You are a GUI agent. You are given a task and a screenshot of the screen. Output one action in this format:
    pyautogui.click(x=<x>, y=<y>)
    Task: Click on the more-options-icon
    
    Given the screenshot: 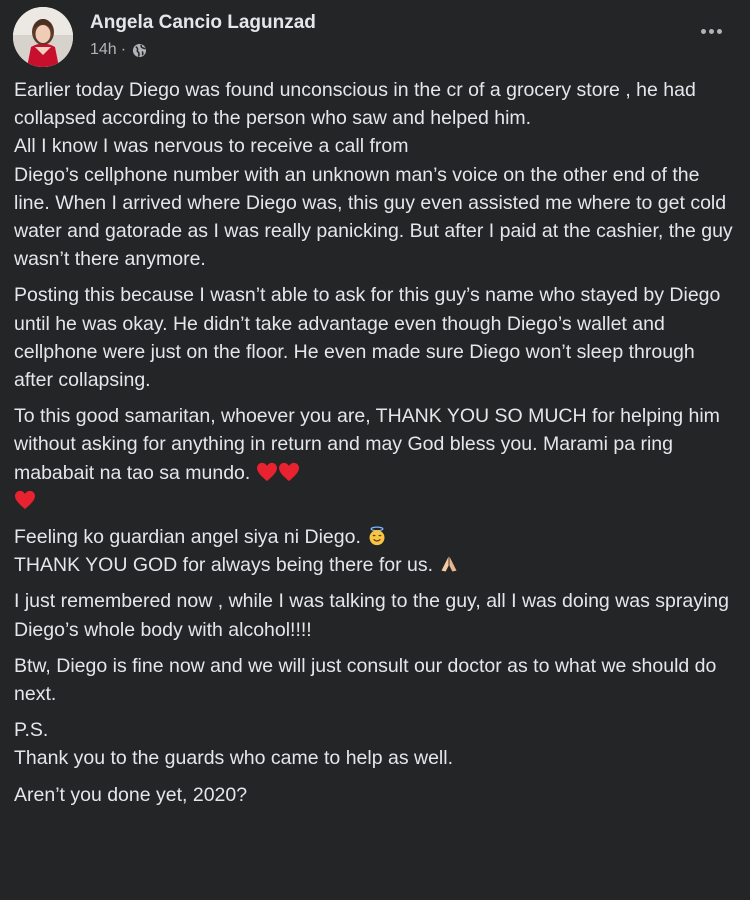 What is the action you would take?
    pyautogui.click(x=711, y=31)
    